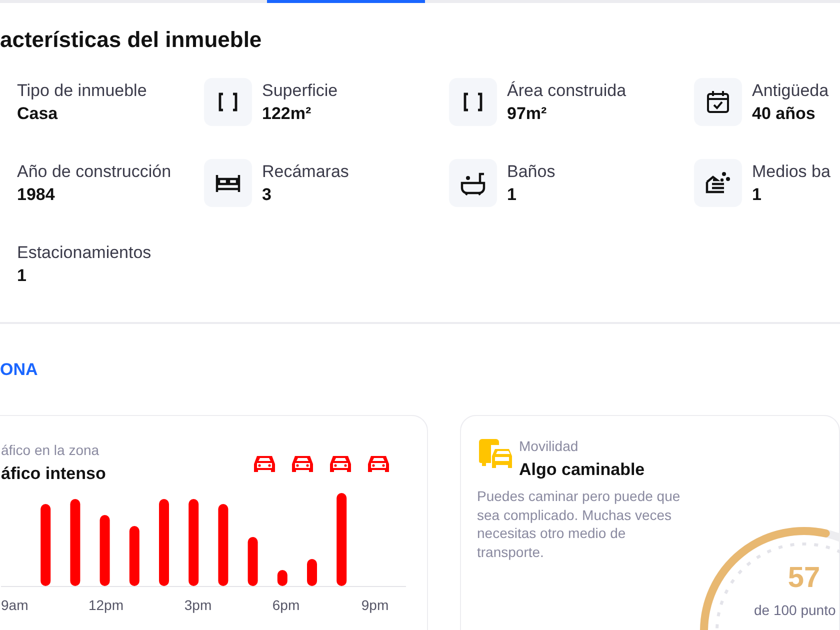 The height and width of the screenshot is (630, 840). I want to click on calendar-icon, so click(718, 102).